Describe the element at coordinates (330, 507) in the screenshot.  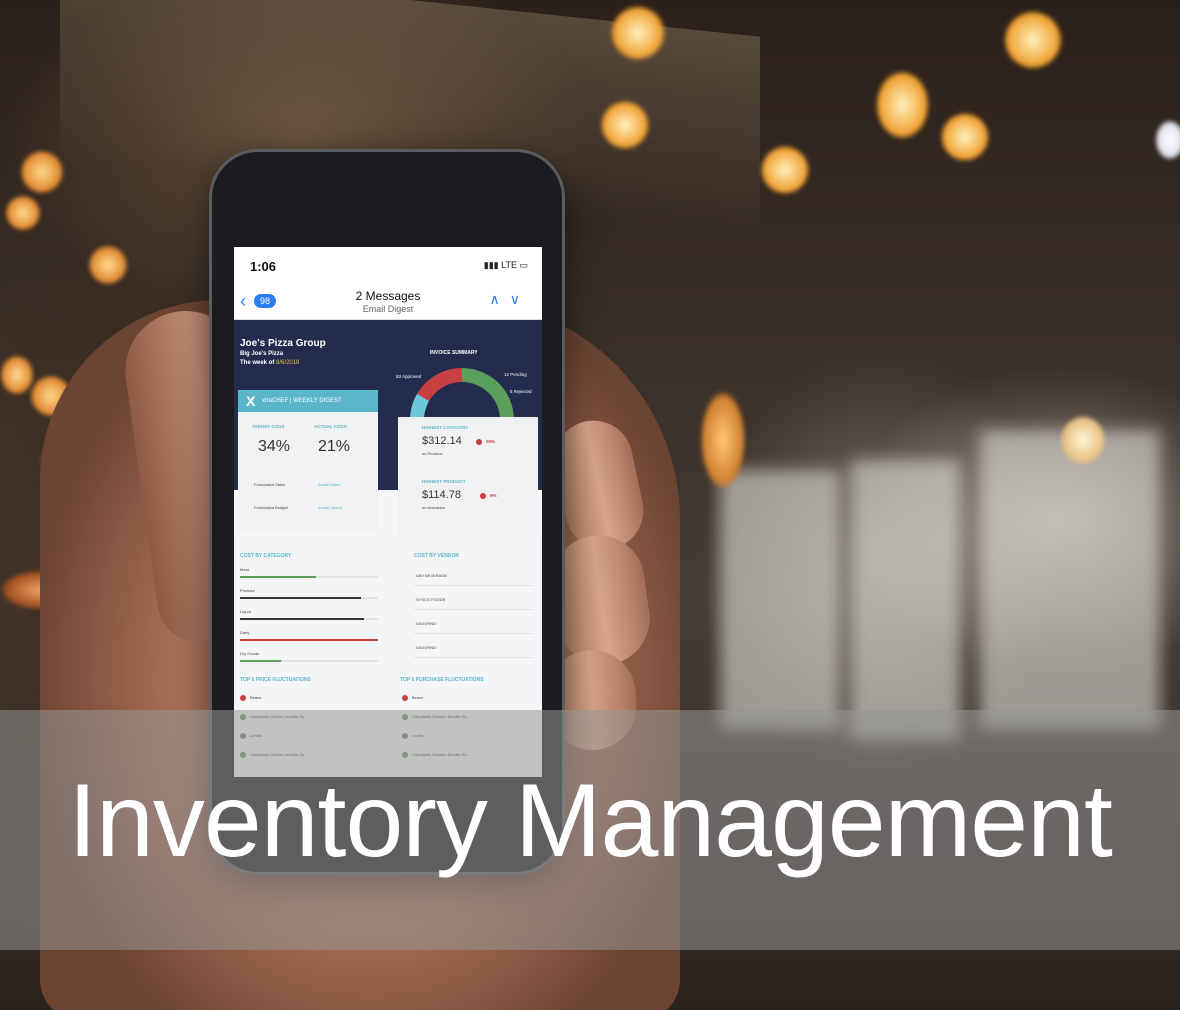
I see `actual-spend-label: Actual Spend` at that location.